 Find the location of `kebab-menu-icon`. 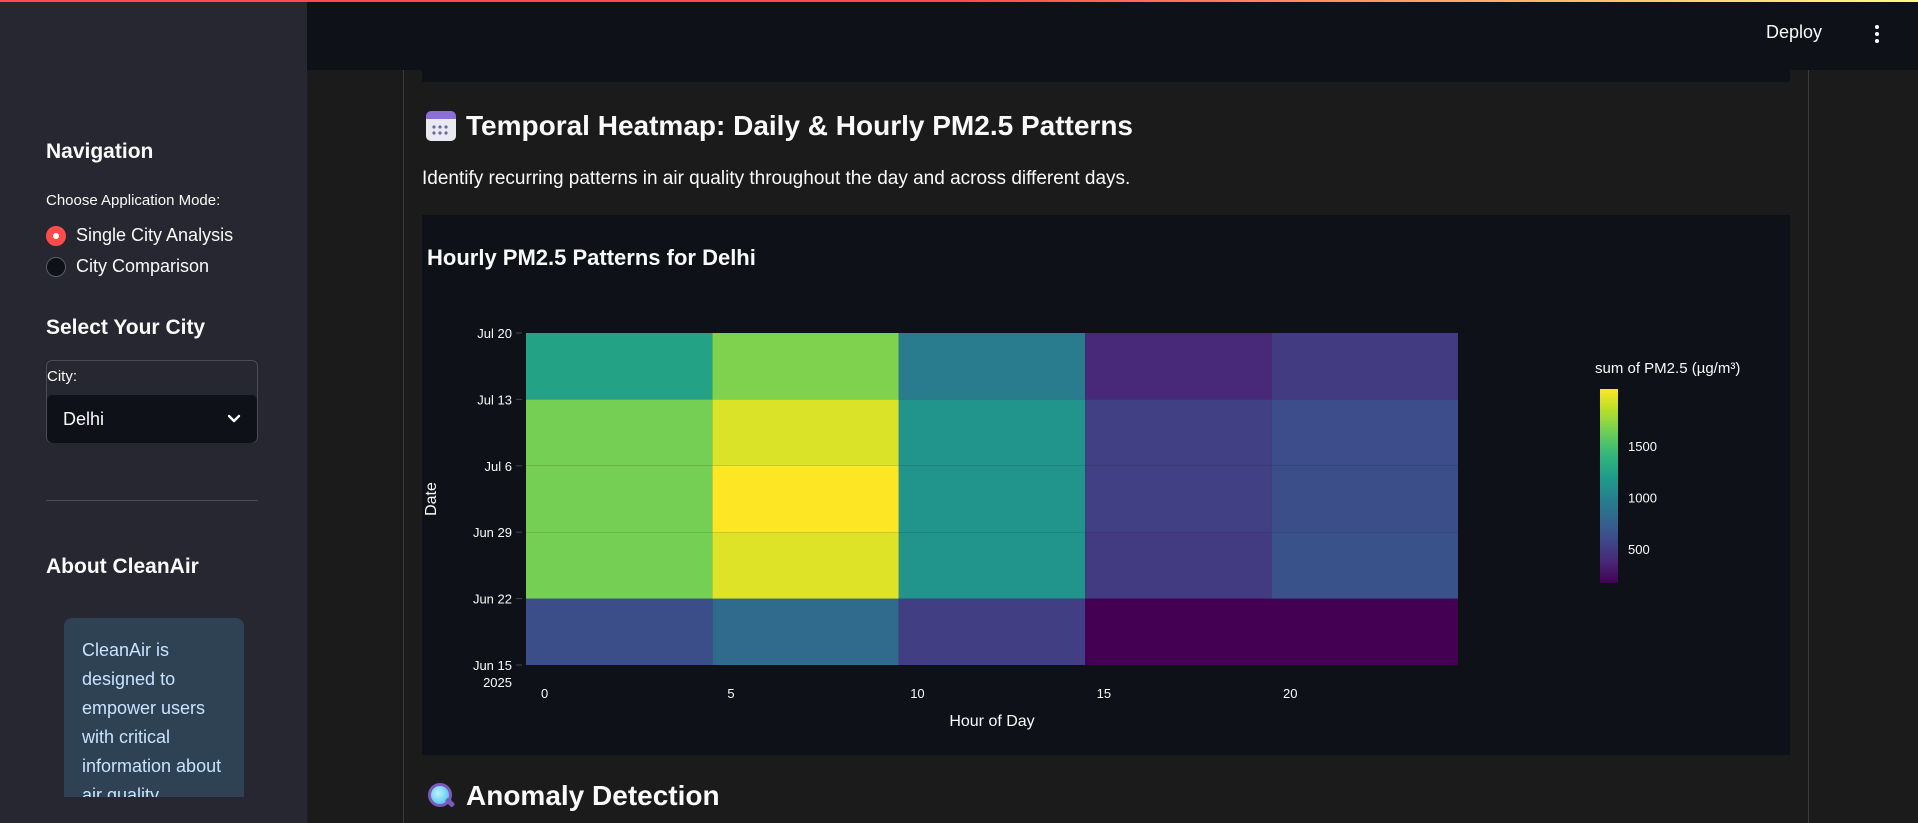

kebab-menu-icon is located at coordinates (1877, 34).